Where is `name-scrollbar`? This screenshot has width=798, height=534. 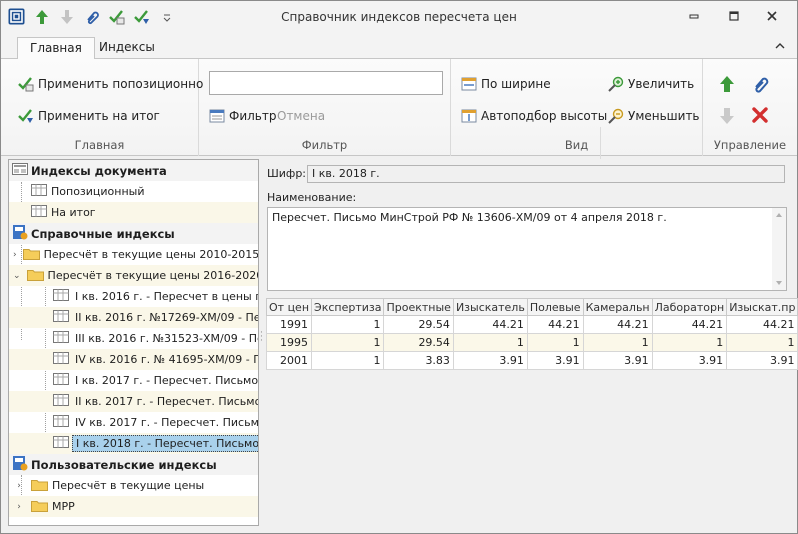 name-scrollbar is located at coordinates (779, 249).